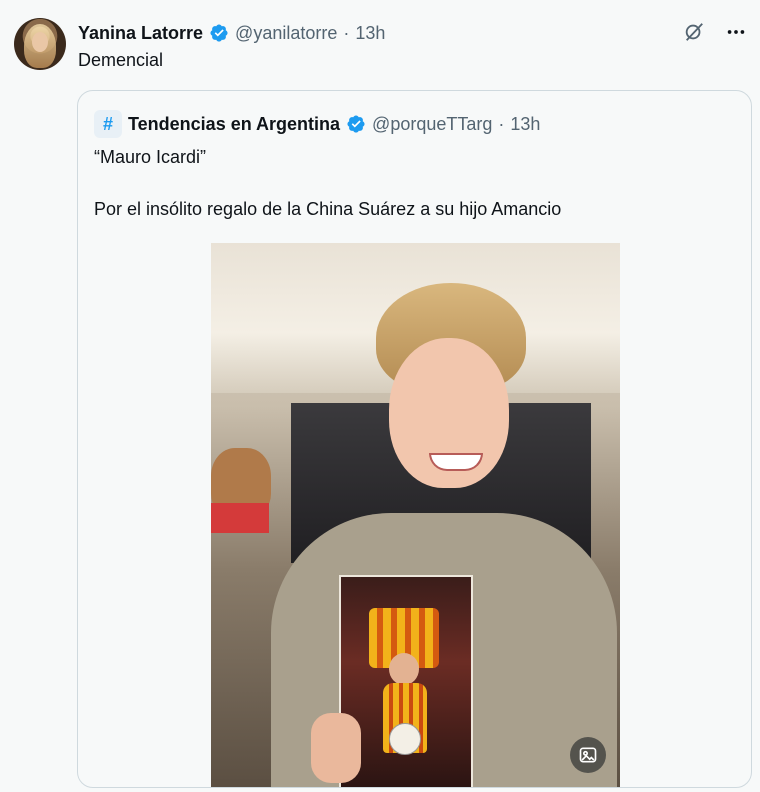  Describe the element at coordinates (370, 33) in the screenshot. I see `tweet-time: 13h` at that location.